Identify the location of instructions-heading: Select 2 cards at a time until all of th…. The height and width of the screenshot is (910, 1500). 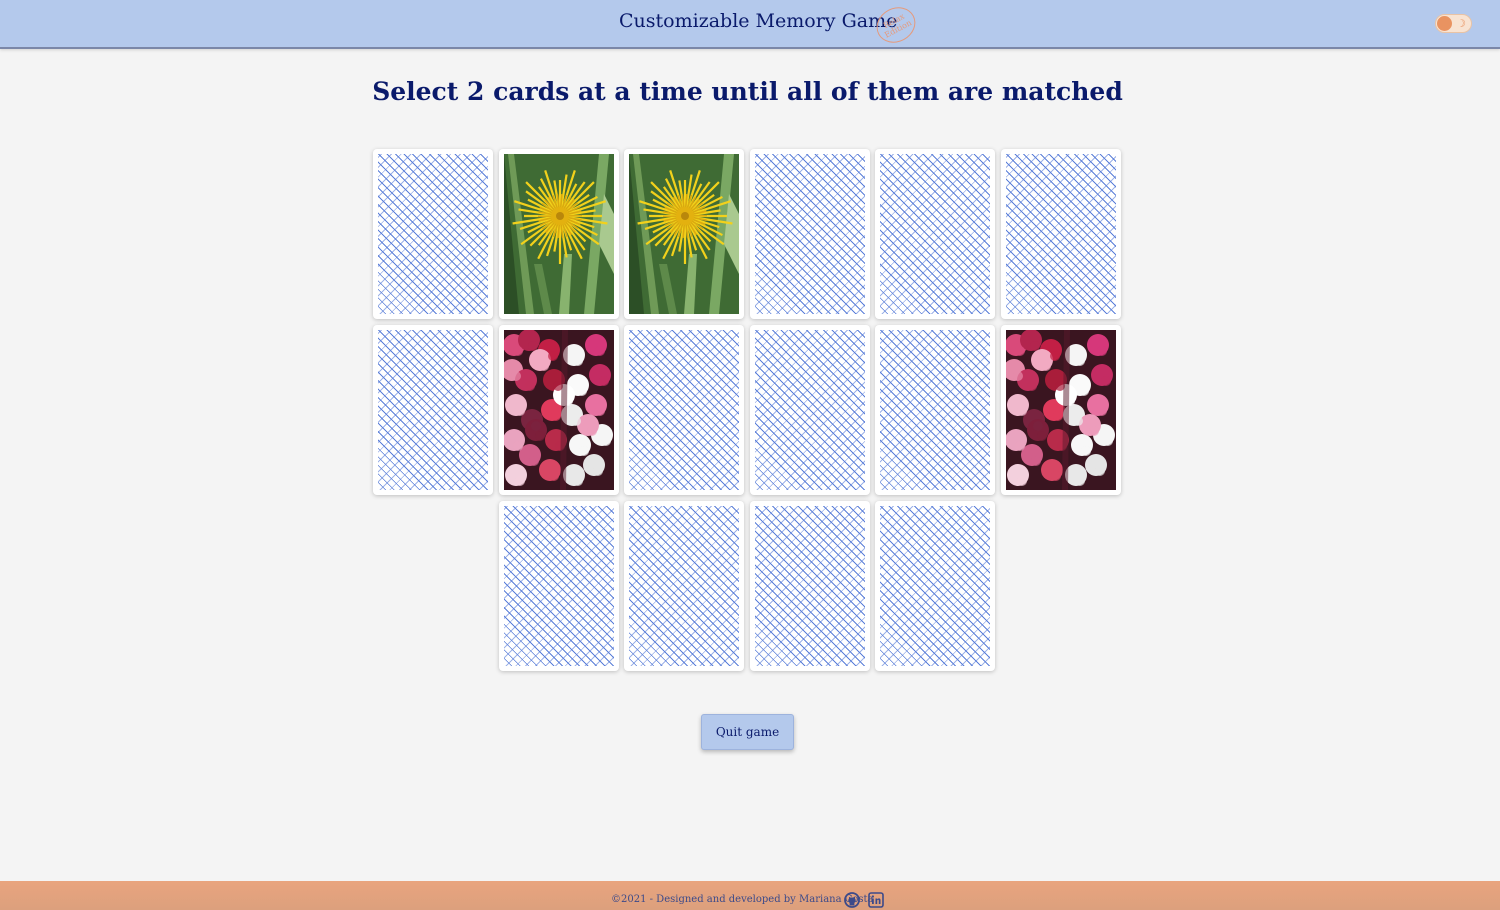
(747, 91).